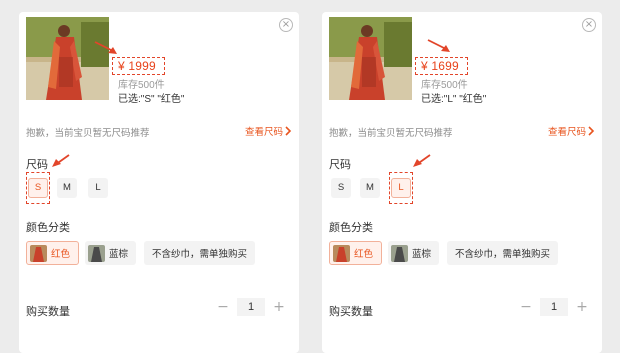  Describe the element at coordinates (137, 66) in the screenshot. I see `price-label: ¥ 1999` at that location.